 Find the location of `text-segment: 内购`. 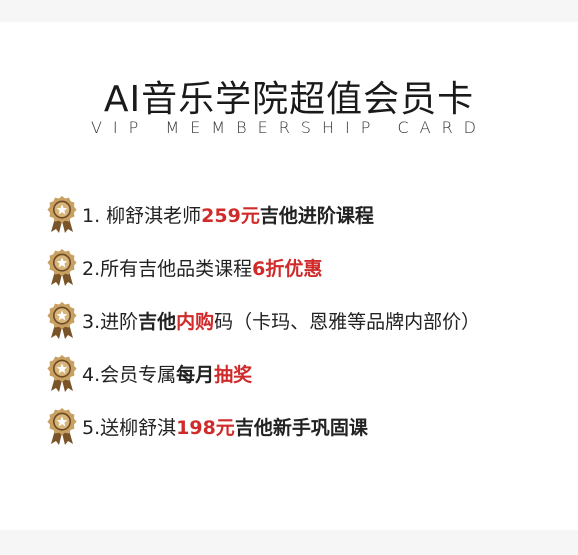

text-segment: 内购 is located at coordinates (195, 321).